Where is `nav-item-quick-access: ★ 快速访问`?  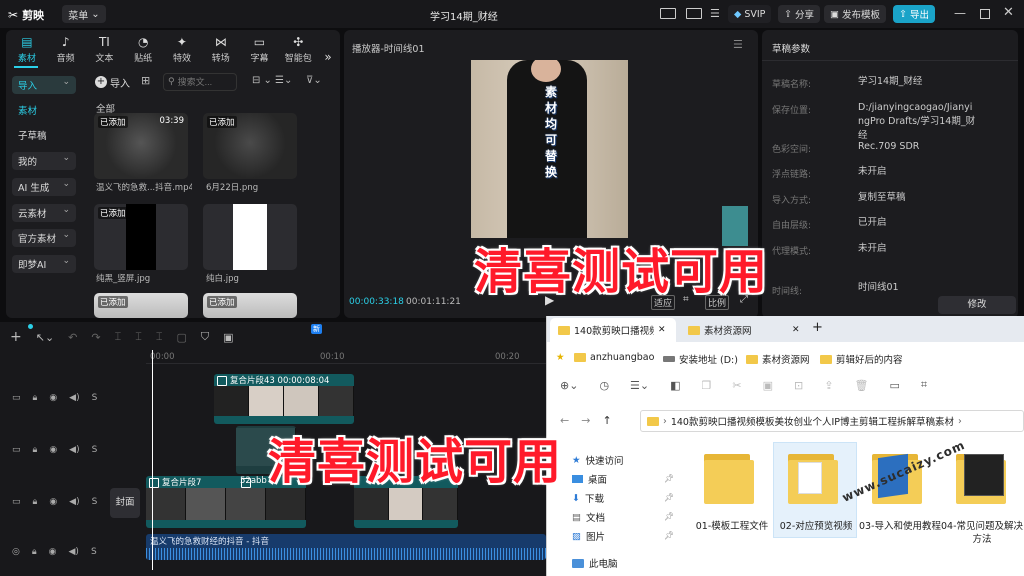 nav-item-quick-access: ★ 快速访问 is located at coordinates (598, 460).